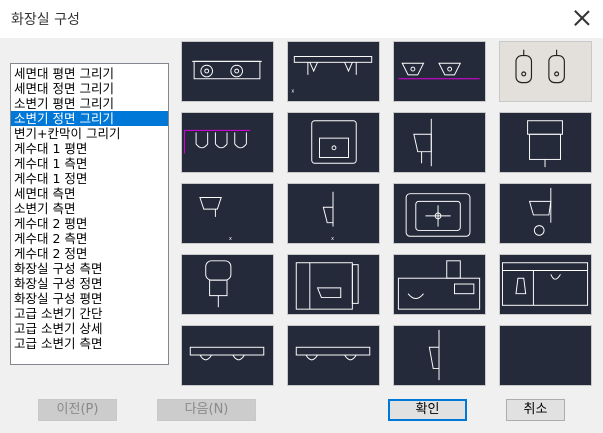 This screenshot has width=603, height=433. I want to click on thumbnail-urinal-simple, so click(227, 355).